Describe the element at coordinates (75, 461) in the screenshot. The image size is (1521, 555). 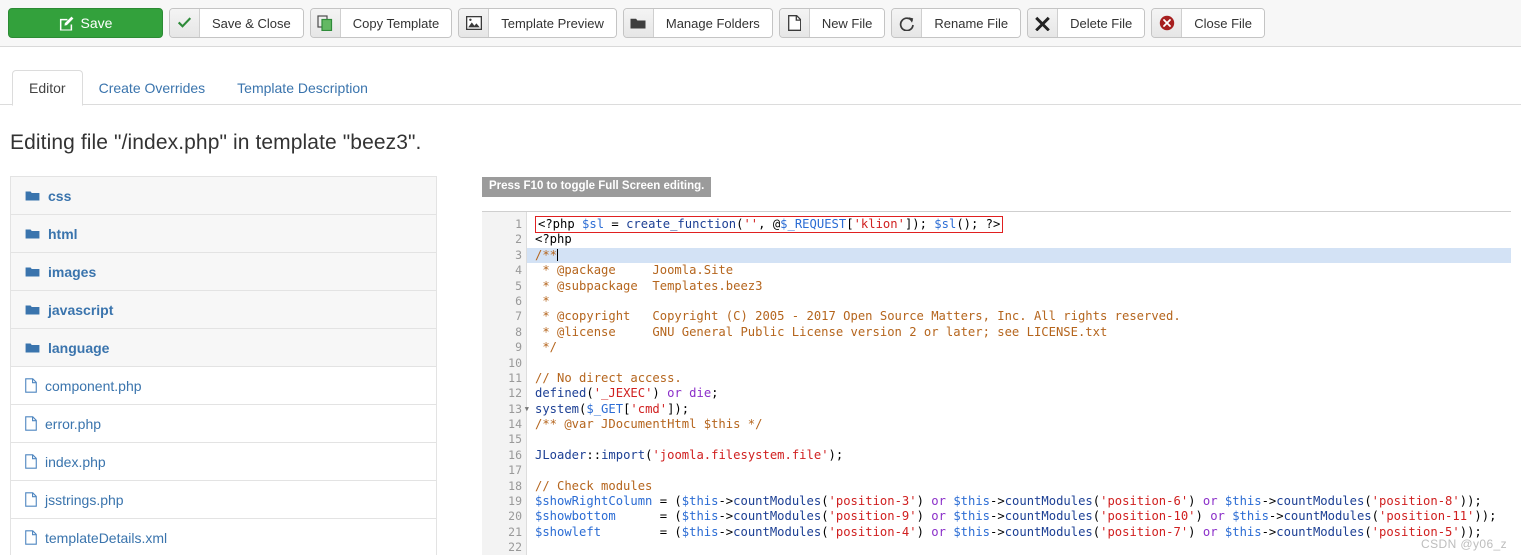
I see `tree-item-label: index.php` at that location.